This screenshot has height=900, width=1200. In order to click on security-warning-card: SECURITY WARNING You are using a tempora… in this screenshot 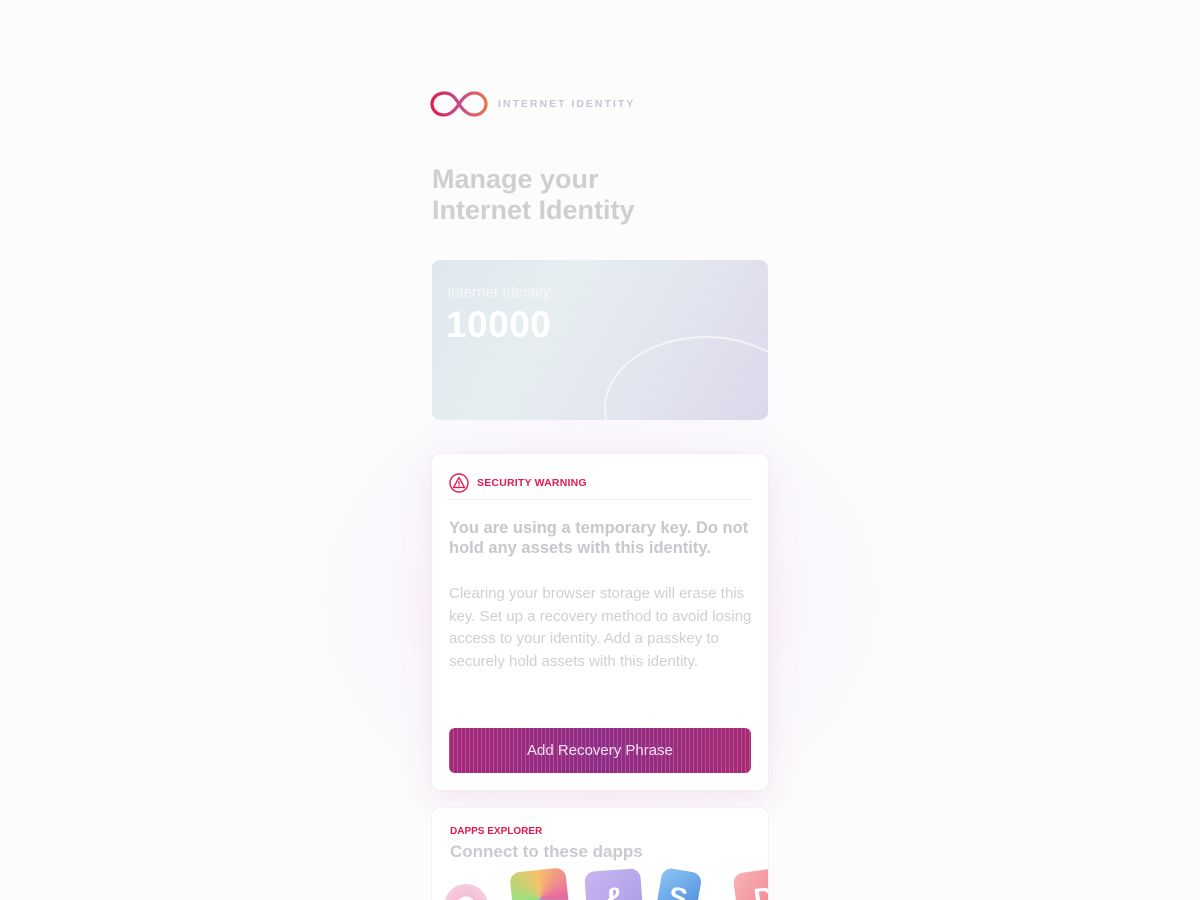, I will do `click(600, 622)`.